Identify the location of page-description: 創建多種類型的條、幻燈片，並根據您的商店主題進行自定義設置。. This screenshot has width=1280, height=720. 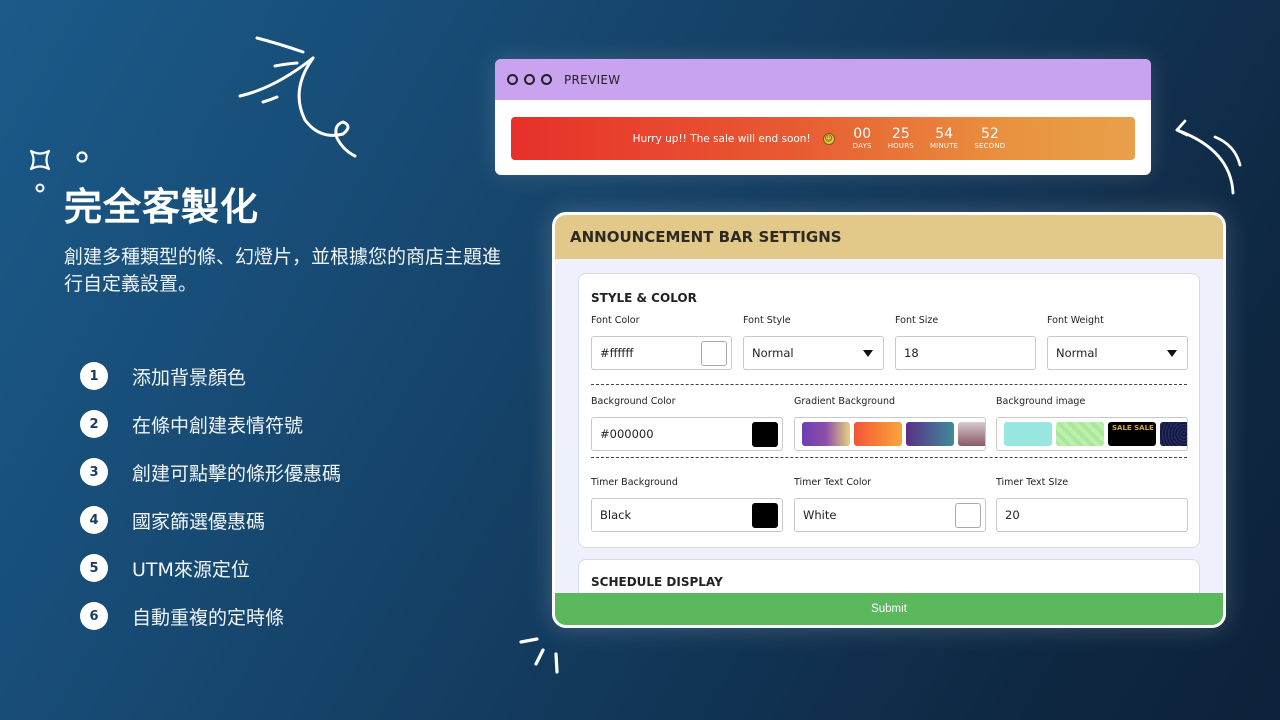
(283, 270).